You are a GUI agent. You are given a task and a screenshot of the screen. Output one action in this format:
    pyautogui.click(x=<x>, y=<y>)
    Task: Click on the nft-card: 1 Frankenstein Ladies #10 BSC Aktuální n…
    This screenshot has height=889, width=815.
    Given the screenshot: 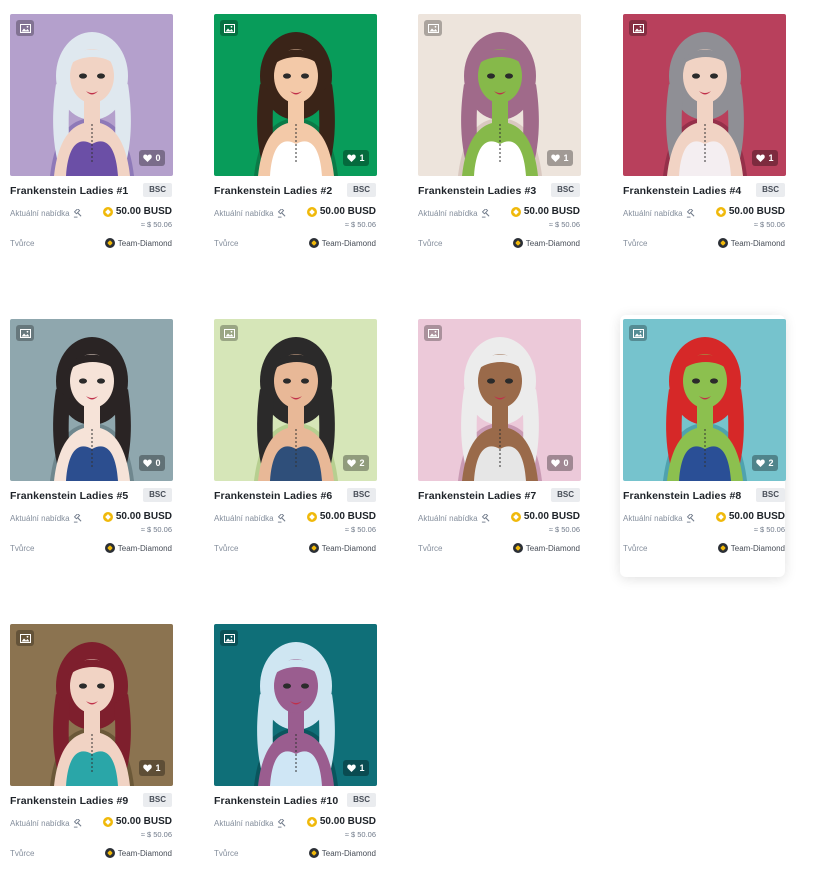 What is the action you would take?
    pyautogui.click(x=294, y=751)
    